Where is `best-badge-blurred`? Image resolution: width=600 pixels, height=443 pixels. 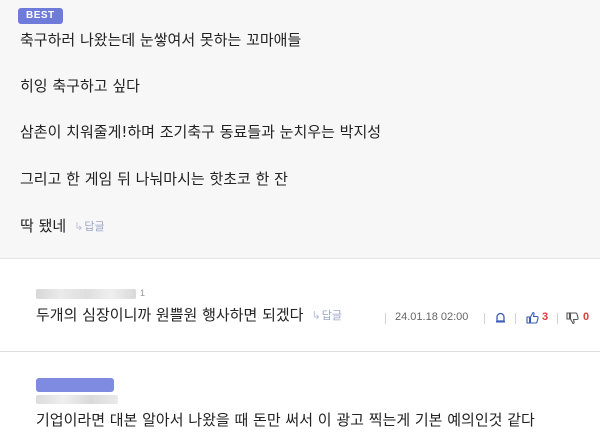 best-badge-blurred is located at coordinates (75, 385).